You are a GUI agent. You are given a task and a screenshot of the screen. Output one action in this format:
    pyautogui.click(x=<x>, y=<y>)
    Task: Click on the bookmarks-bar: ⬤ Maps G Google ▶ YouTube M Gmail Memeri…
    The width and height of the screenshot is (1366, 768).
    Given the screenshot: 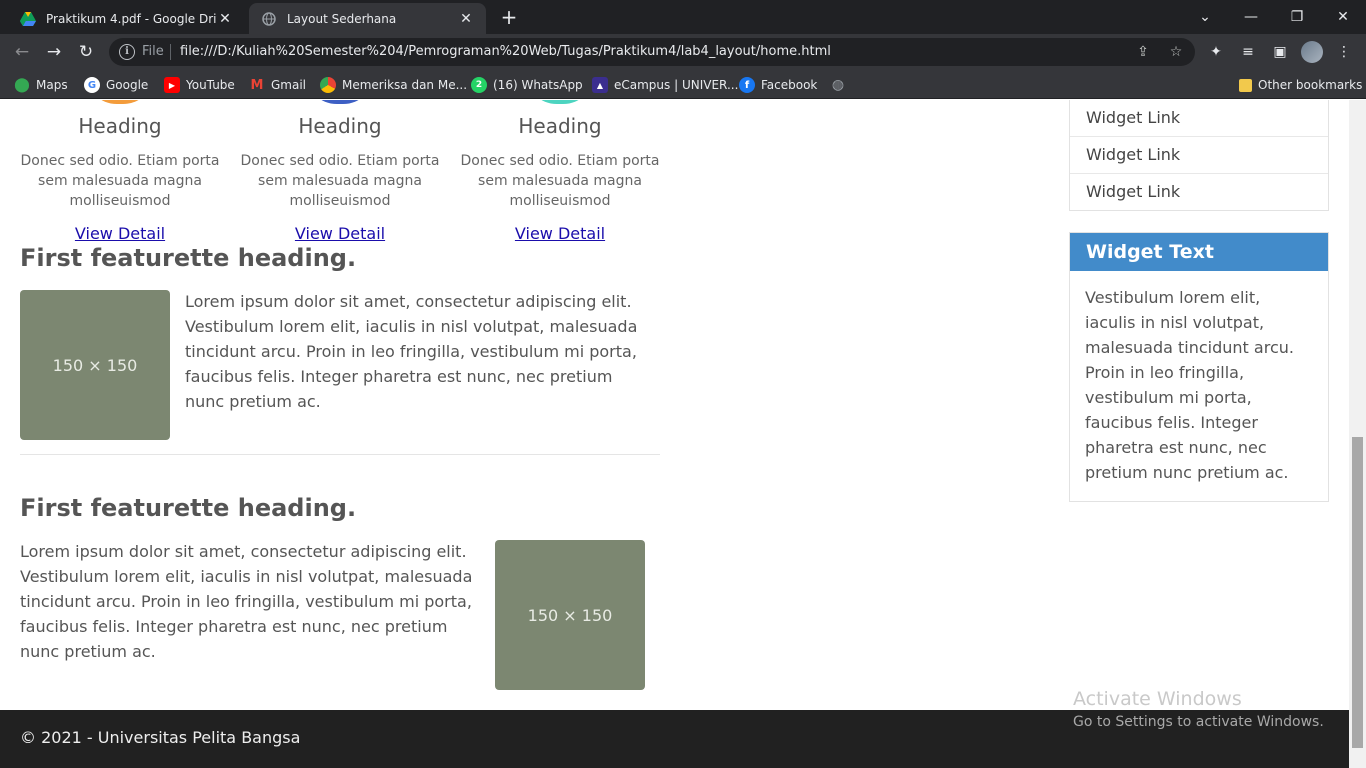 What is the action you would take?
    pyautogui.click(x=683, y=84)
    